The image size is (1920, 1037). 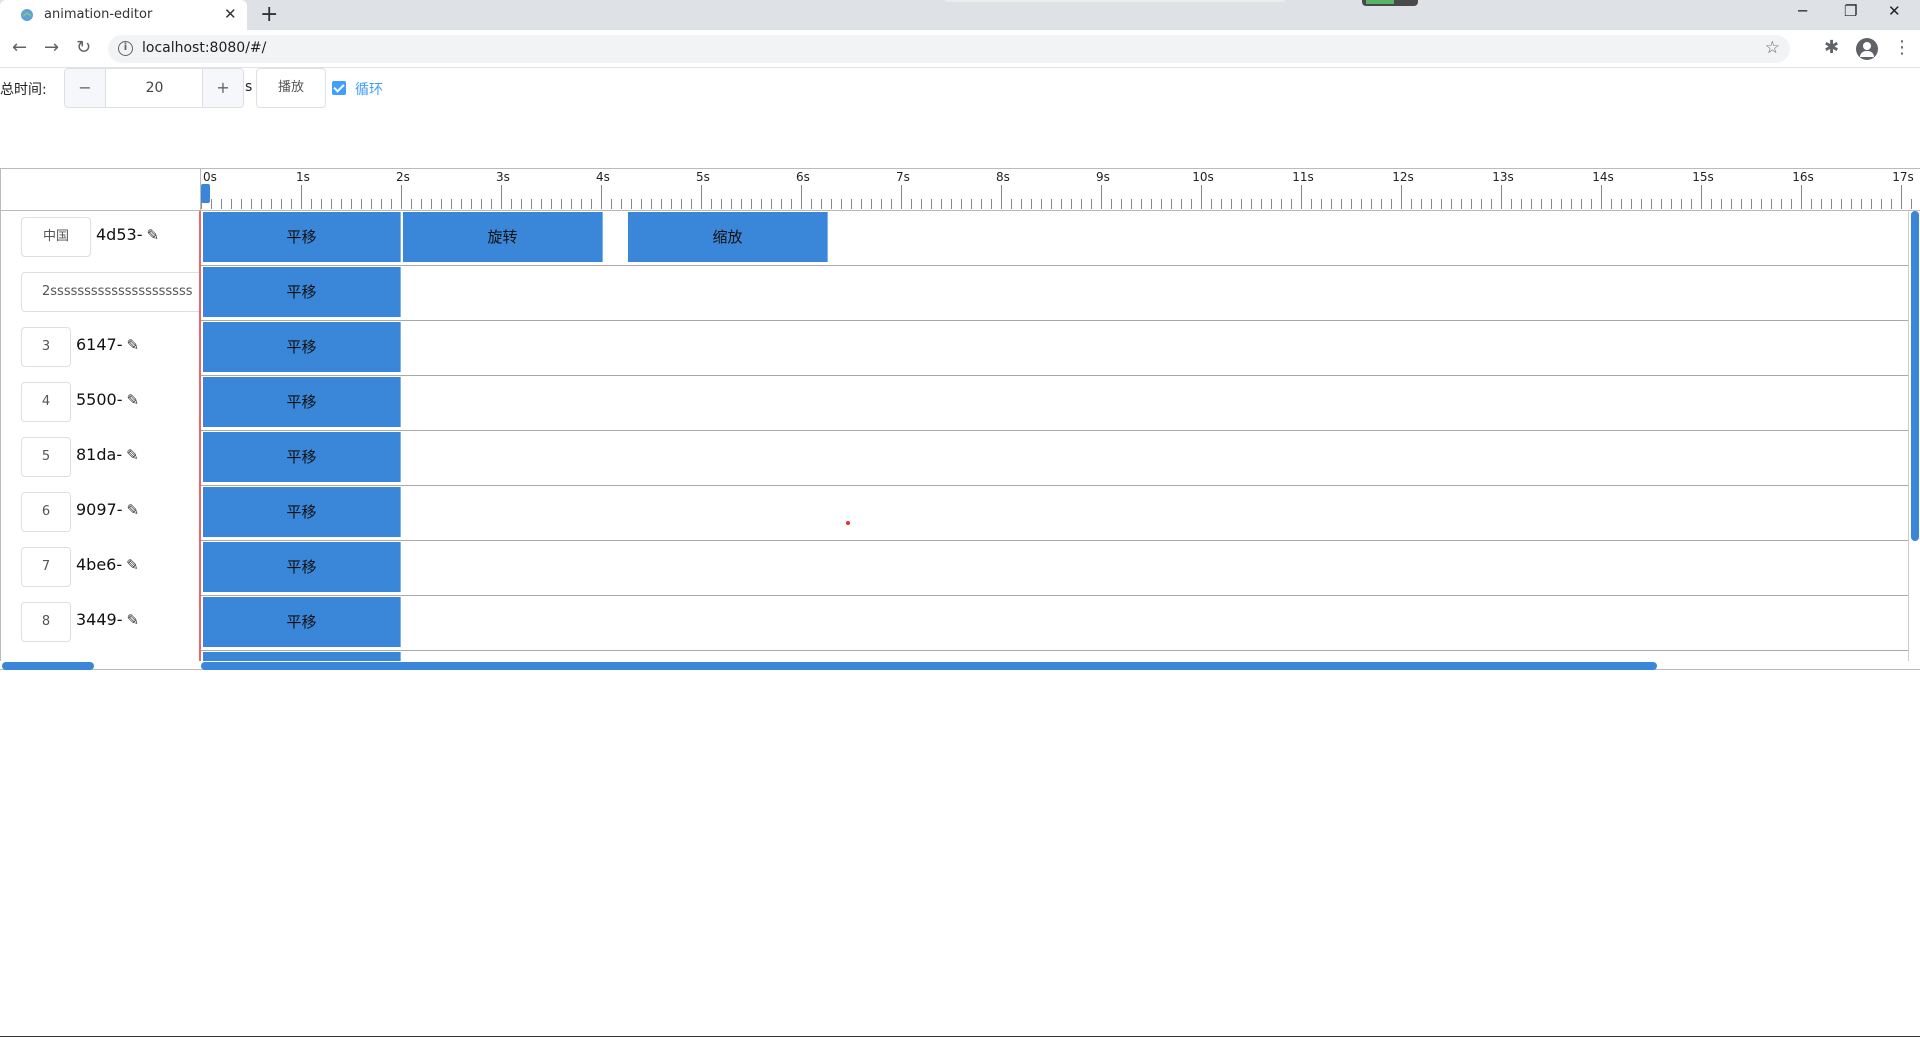 I want to click on loop-label: 循环, so click(x=369, y=89).